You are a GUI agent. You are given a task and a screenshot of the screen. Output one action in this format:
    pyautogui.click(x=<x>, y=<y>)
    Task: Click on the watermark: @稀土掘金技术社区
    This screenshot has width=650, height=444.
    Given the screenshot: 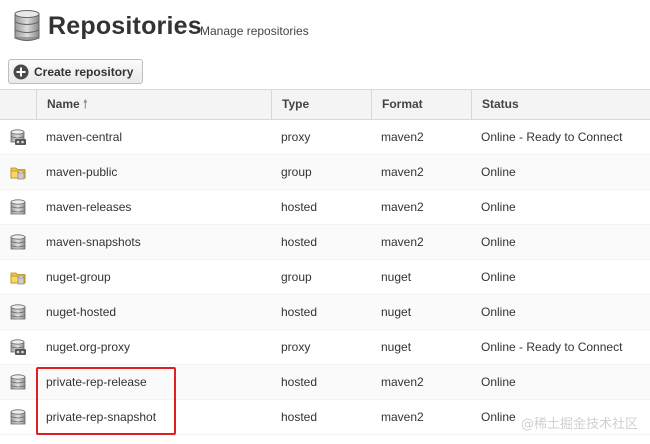 What is the action you would take?
    pyautogui.click(x=579, y=424)
    